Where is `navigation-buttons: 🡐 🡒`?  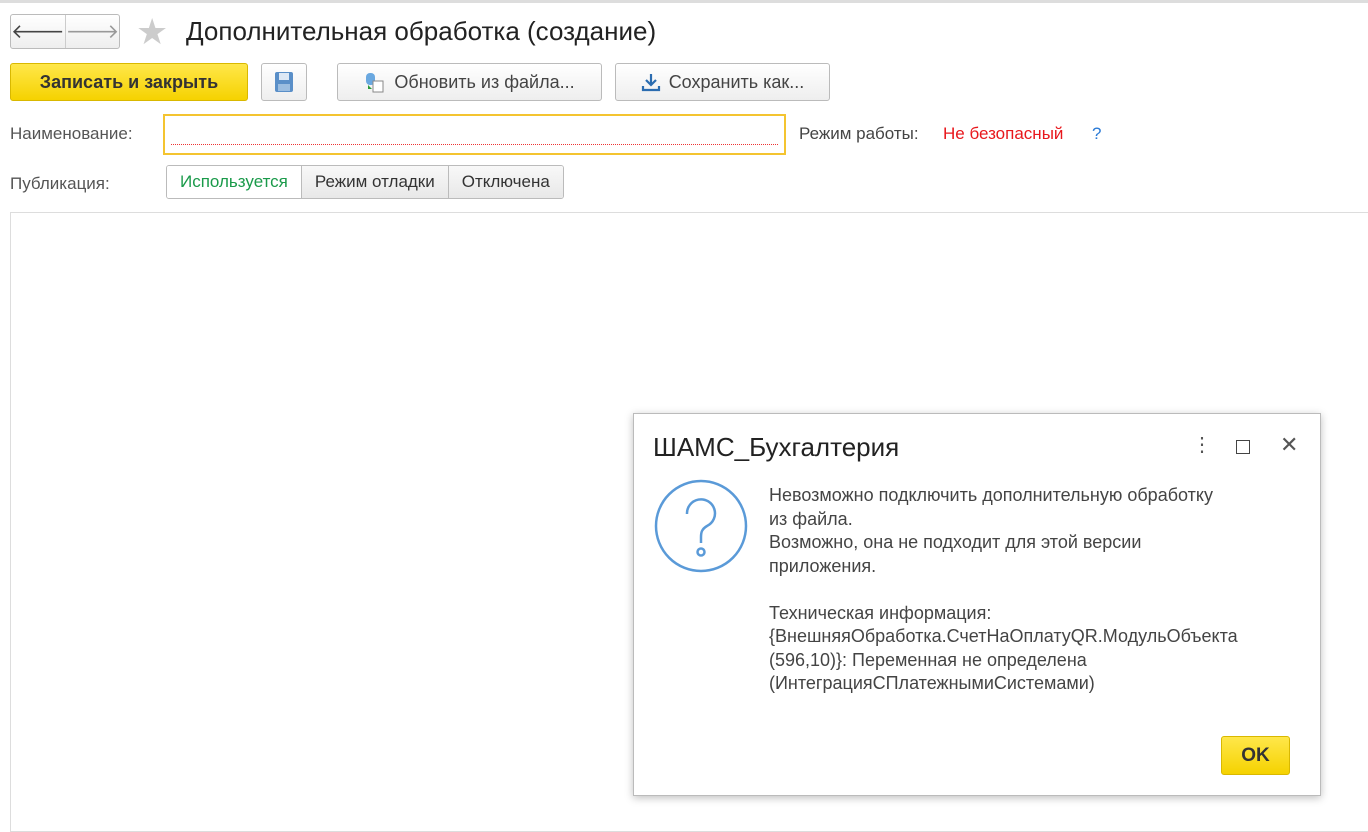 navigation-buttons: 🡐 🡒 is located at coordinates (65, 31).